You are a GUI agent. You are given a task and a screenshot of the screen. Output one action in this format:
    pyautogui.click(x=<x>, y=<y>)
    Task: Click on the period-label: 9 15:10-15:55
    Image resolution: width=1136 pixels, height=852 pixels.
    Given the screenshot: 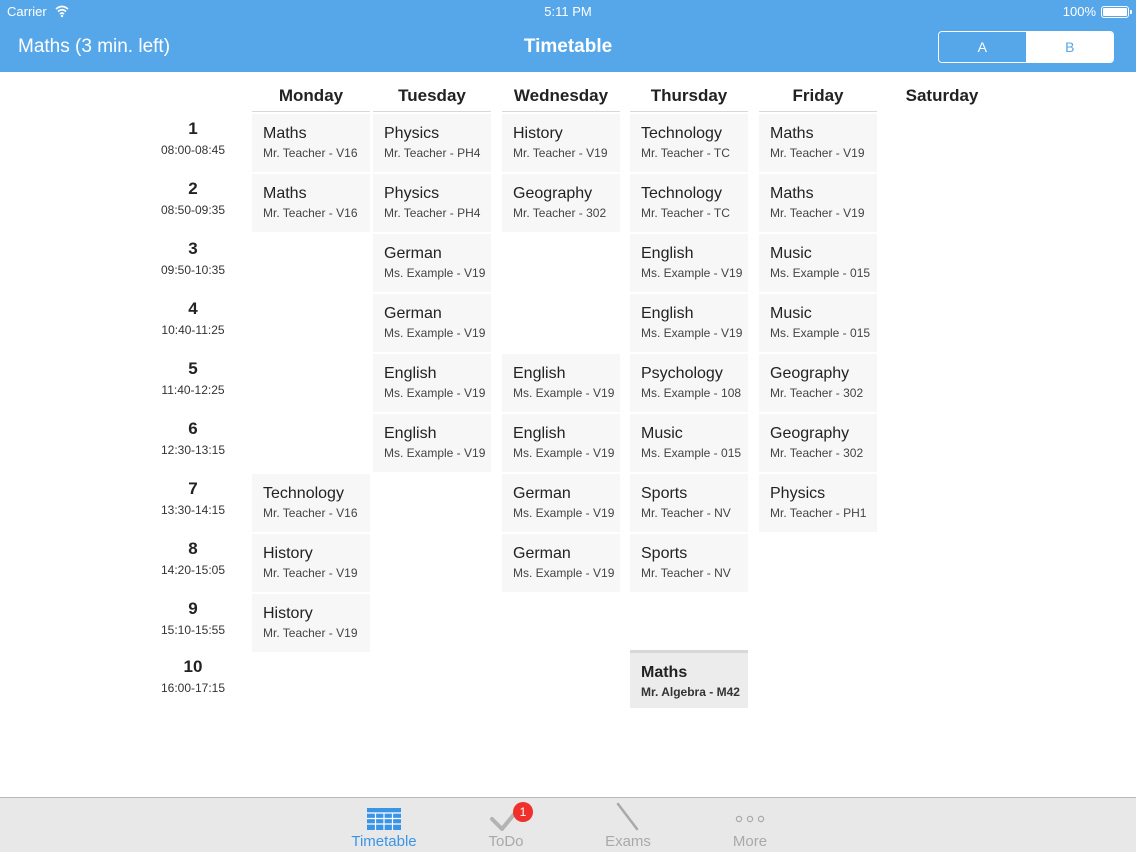 What is the action you would take?
    pyautogui.click(x=193, y=618)
    